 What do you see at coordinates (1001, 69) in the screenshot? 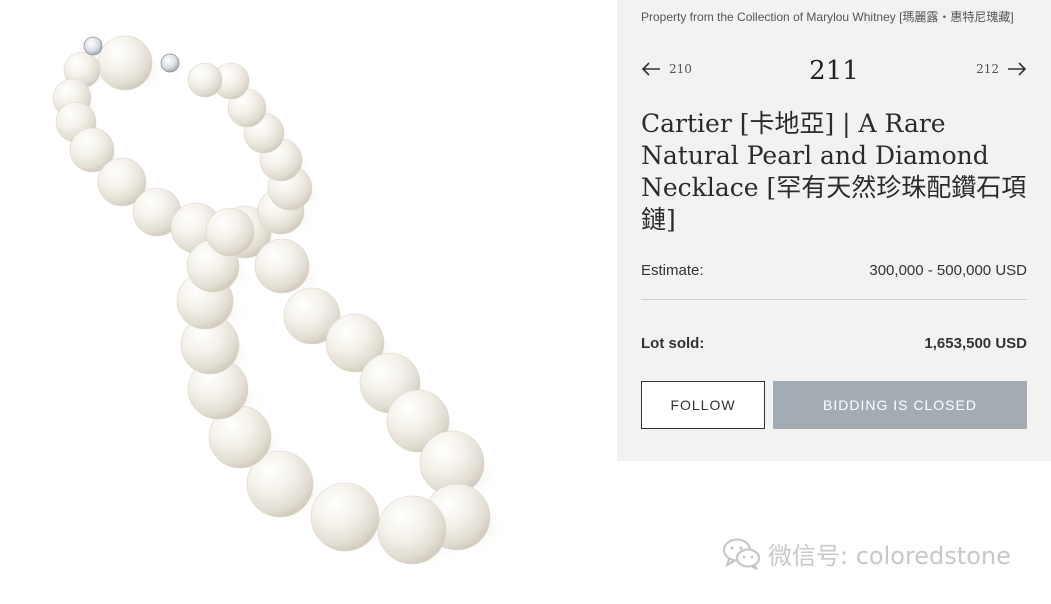
I see `next-lot-link: 212` at bounding box center [1001, 69].